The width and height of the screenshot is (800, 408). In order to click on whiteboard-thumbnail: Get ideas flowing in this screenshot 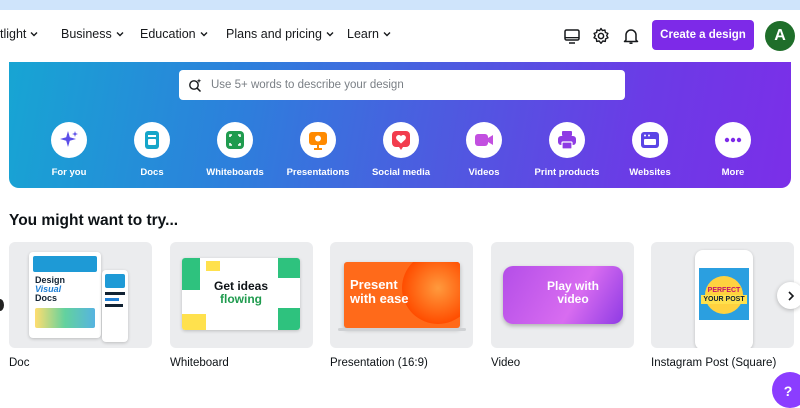, I will do `click(241, 294)`.